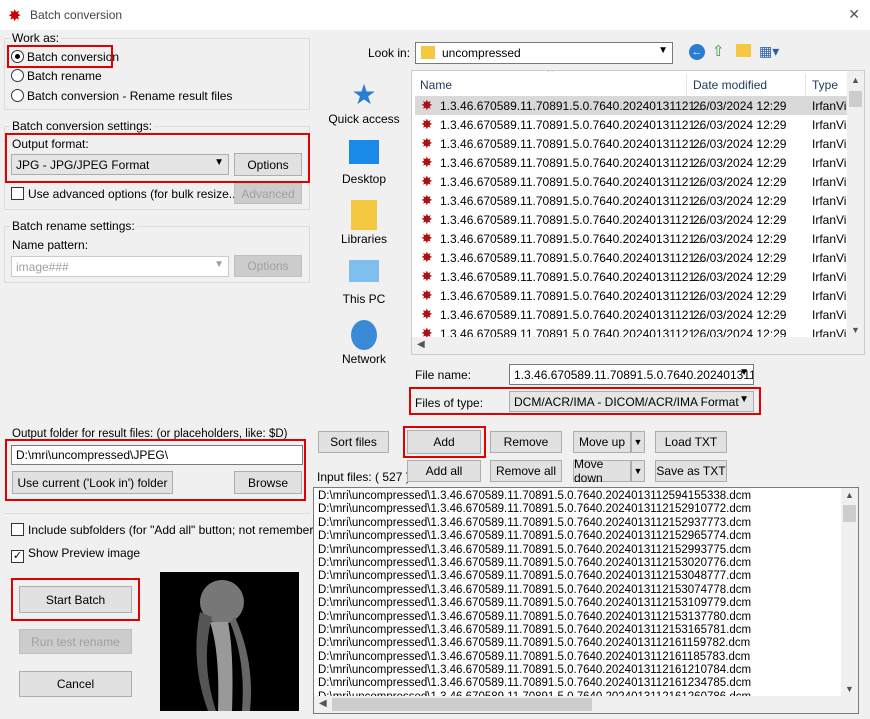 The image size is (870, 719). I want to click on up-folder-icon: ⇧, so click(718, 51).